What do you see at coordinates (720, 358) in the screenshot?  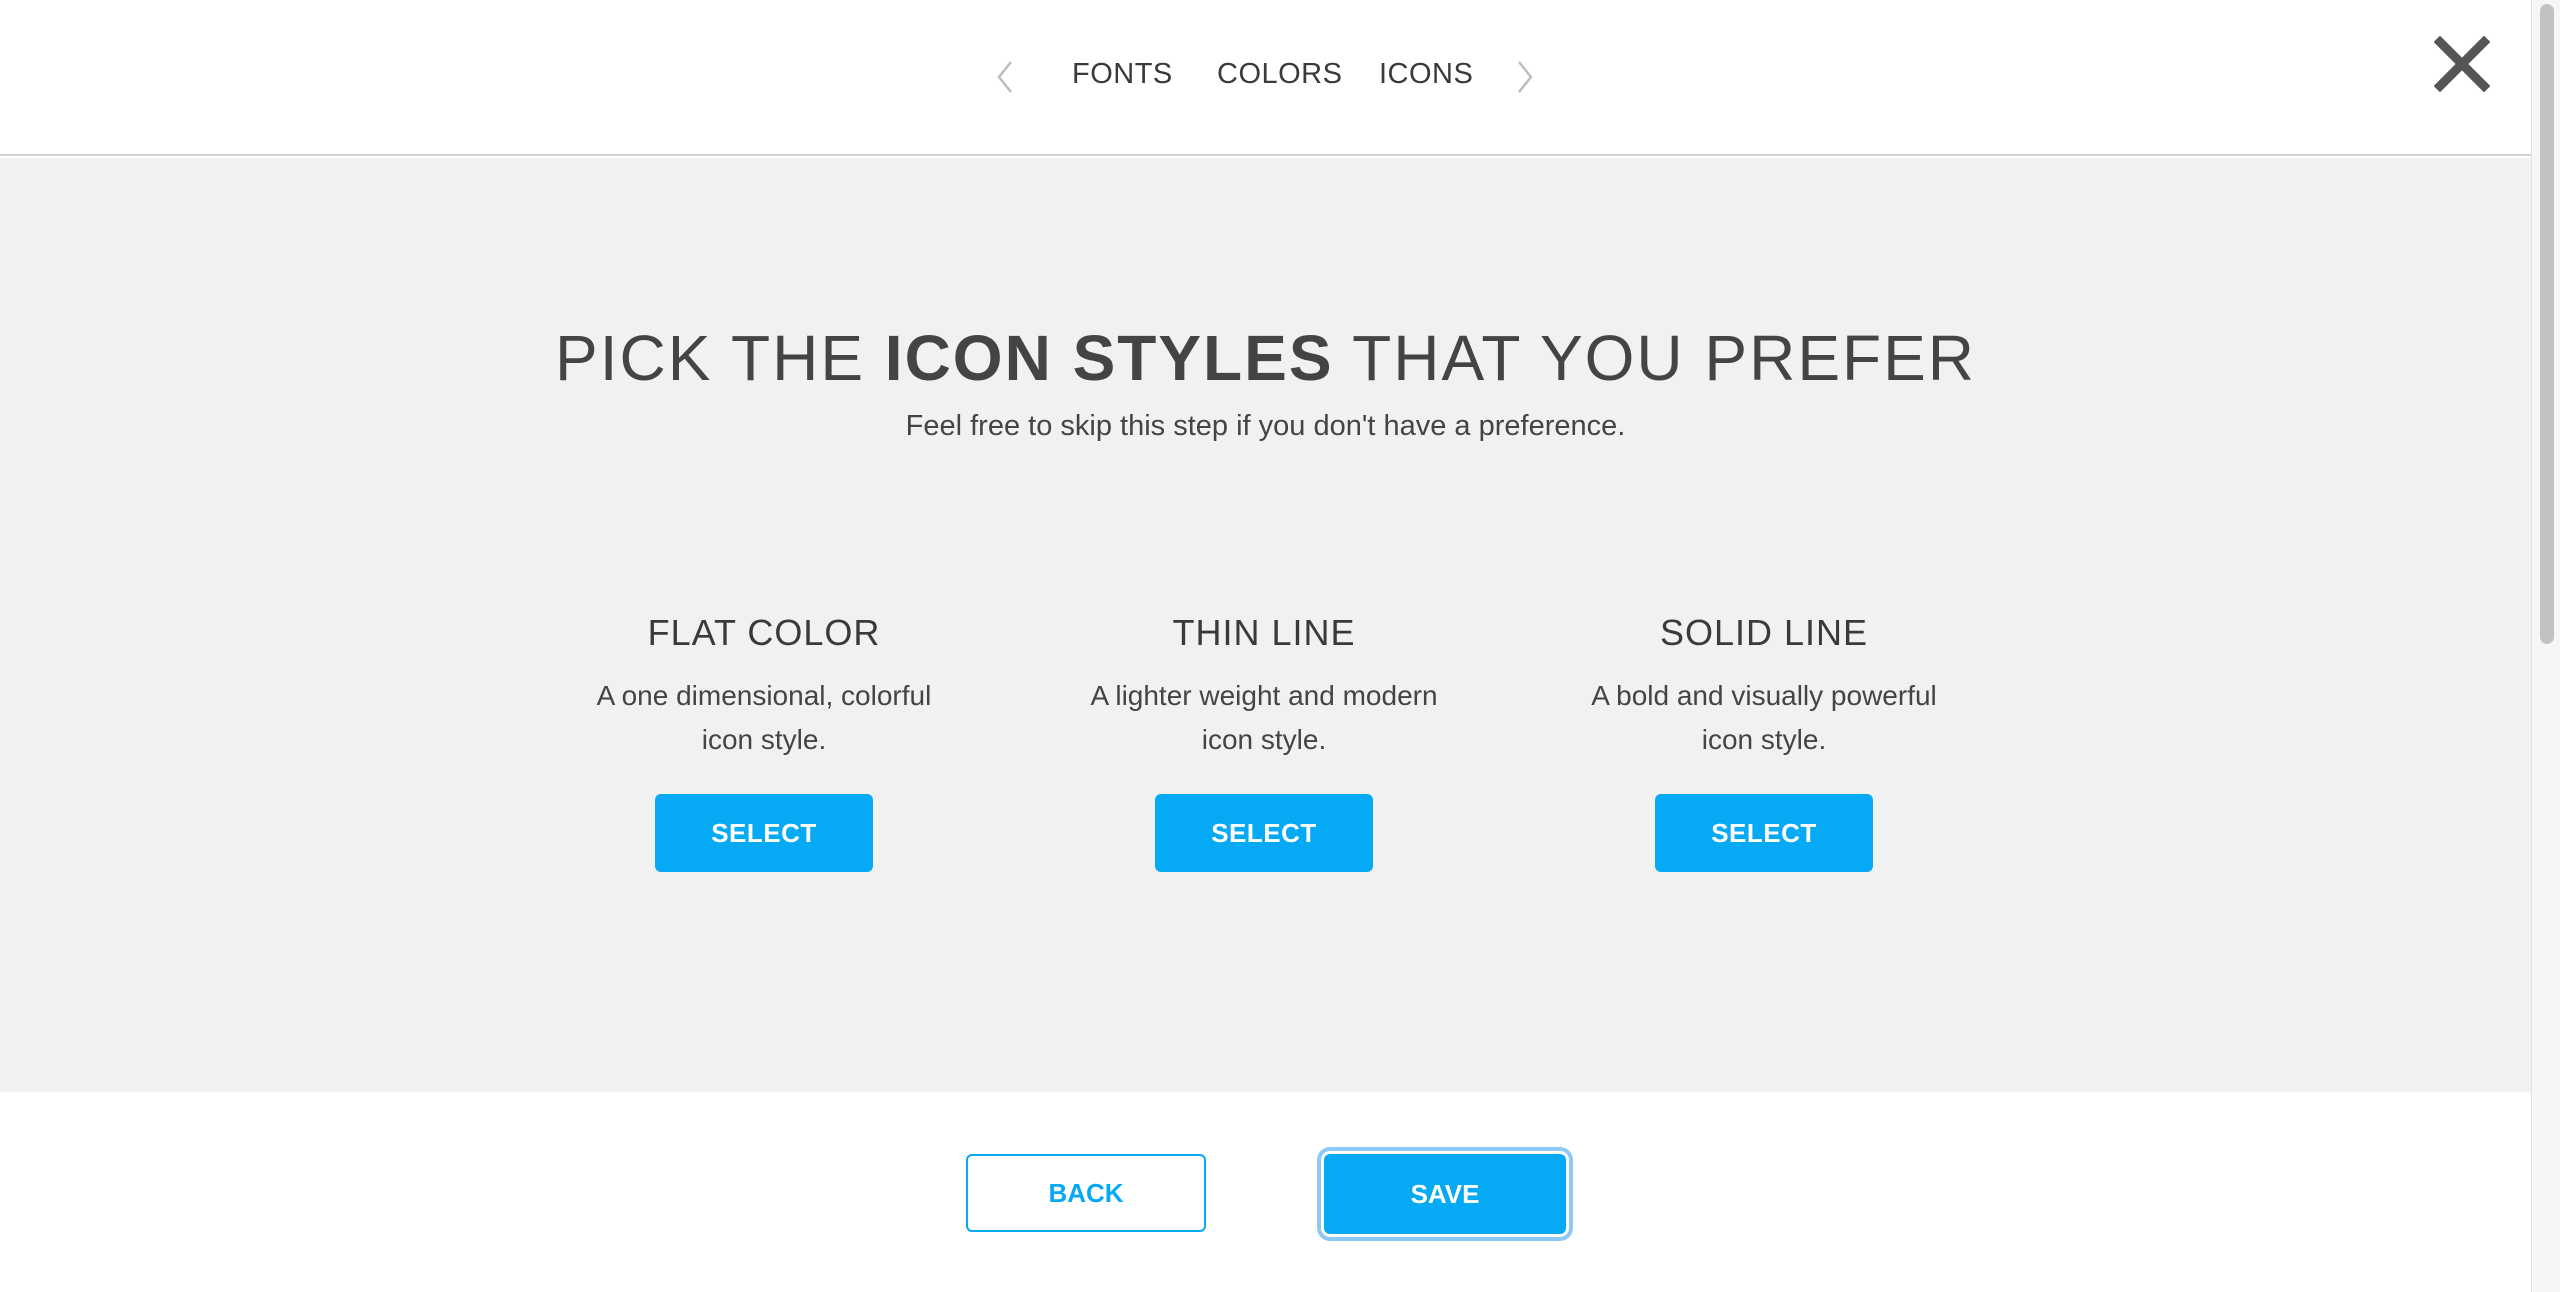 I see `title-prefix: PICK THE` at bounding box center [720, 358].